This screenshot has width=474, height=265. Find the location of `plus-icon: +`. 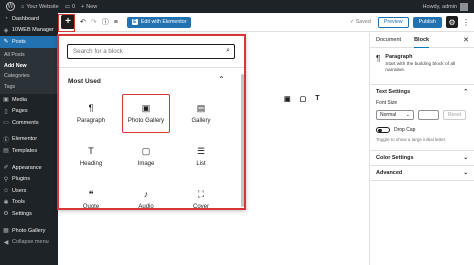

plus-icon: + is located at coordinates (83, 6).